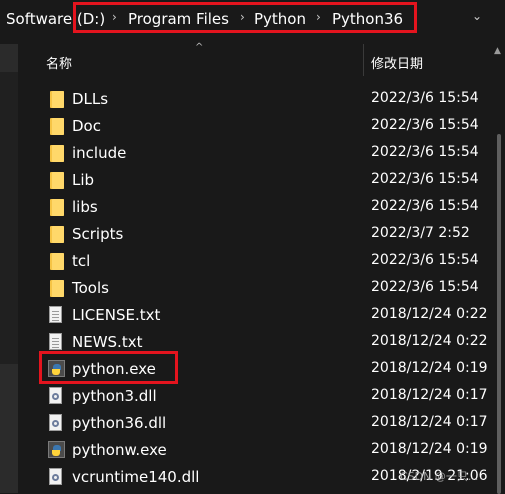 The width and height of the screenshot is (505, 494). What do you see at coordinates (420, 233) in the screenshot?
I see `file-modified-date: 2022/3/7 2:52` at bounding box center [420, 233].